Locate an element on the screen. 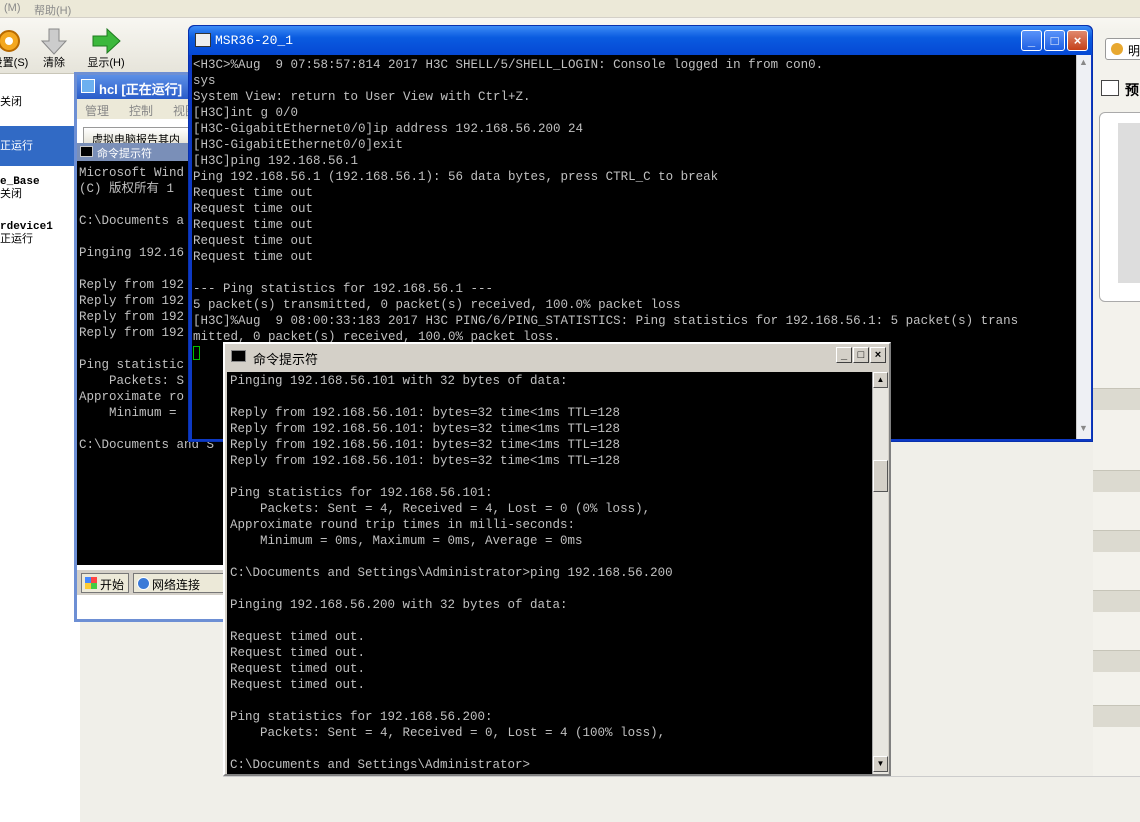  vm-name: rdevice1 is located at coordinates (26, 227).